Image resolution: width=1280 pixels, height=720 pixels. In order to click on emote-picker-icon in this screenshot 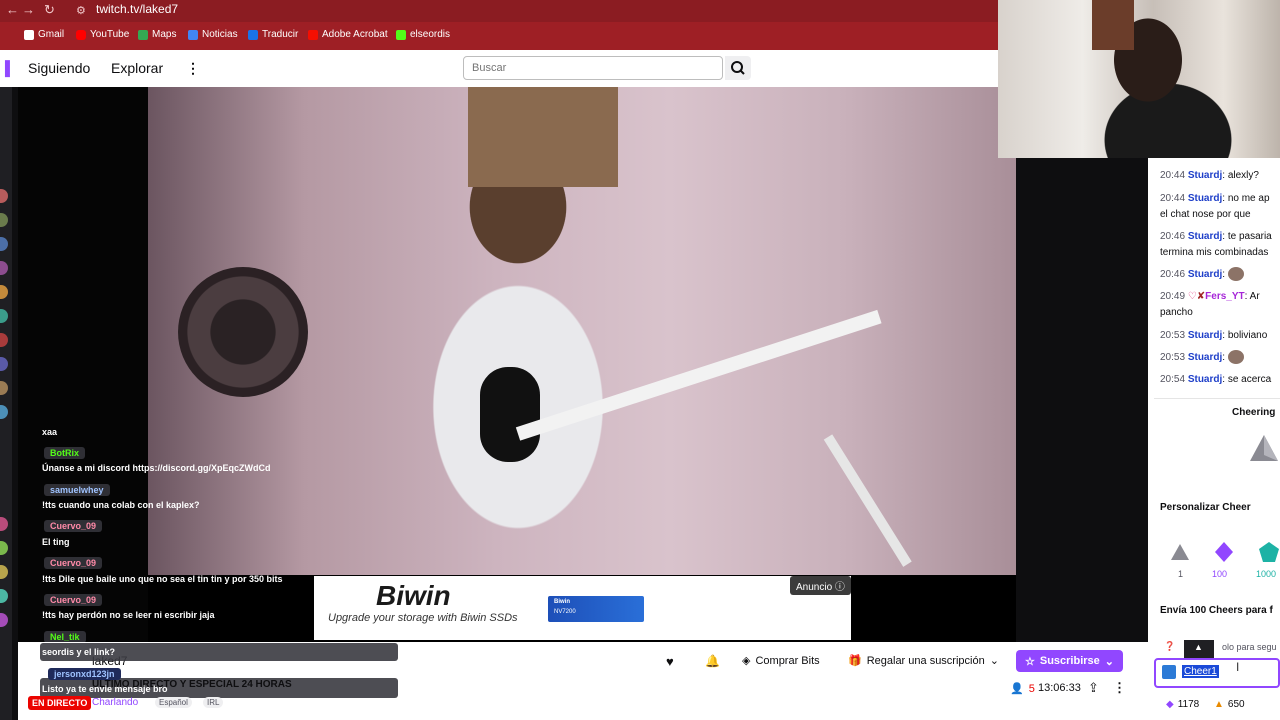, I will do `click(1169, 672)`.